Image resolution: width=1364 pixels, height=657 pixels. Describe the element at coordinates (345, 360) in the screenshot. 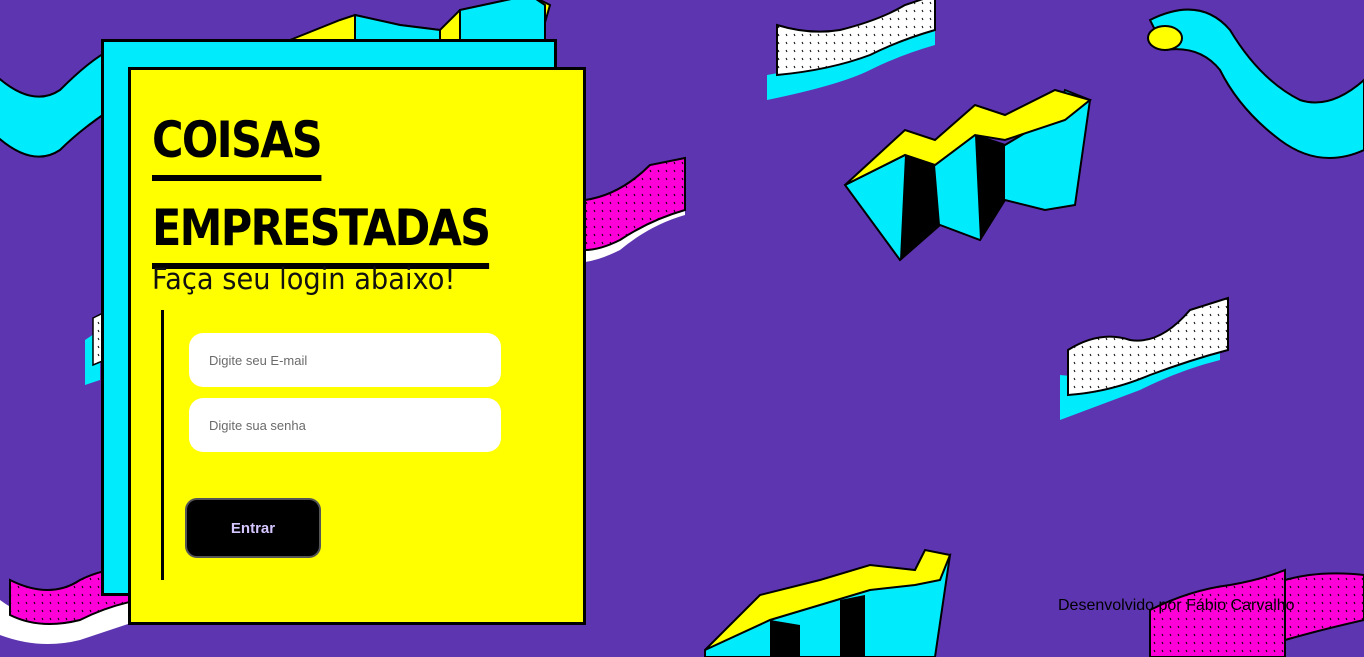

I see `email-field` at that location.